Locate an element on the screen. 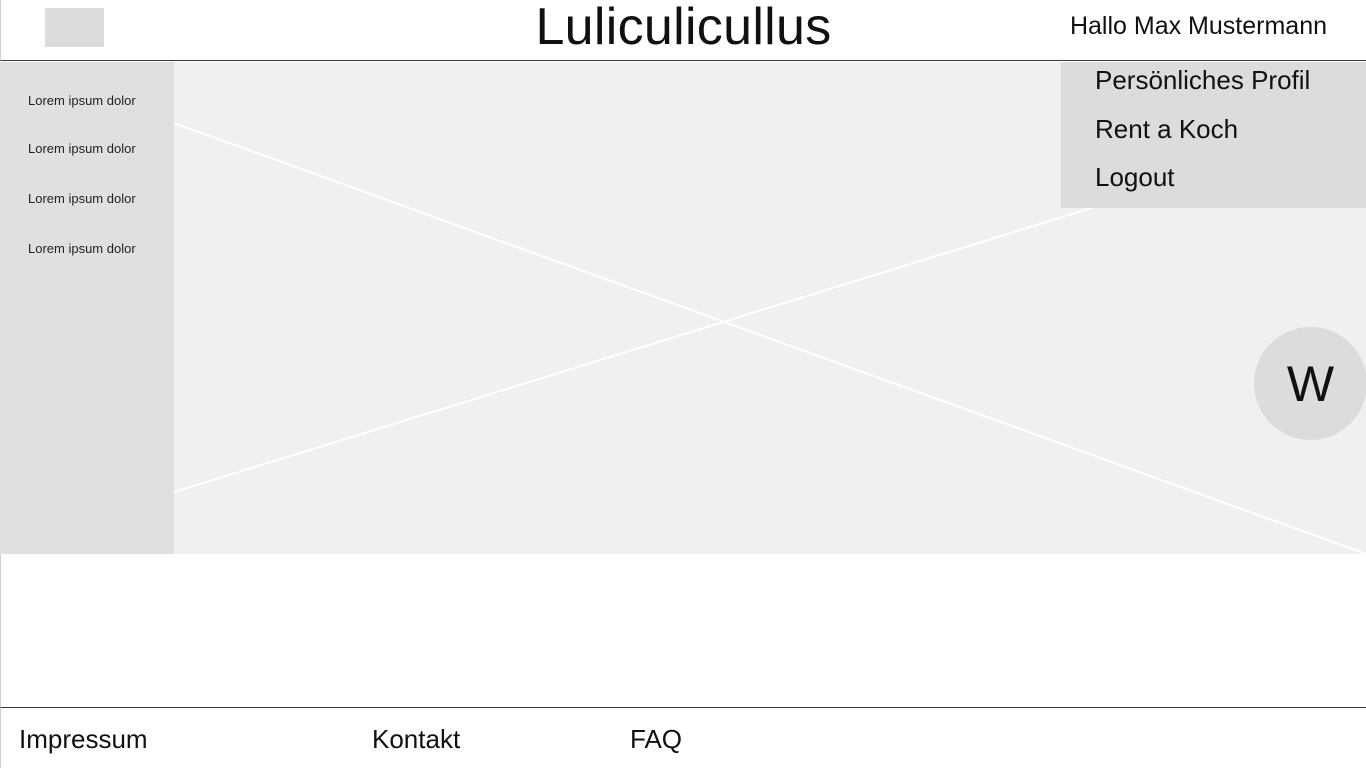  footer-link-kontakt: Kontakt is located at coordinates (416, 739).